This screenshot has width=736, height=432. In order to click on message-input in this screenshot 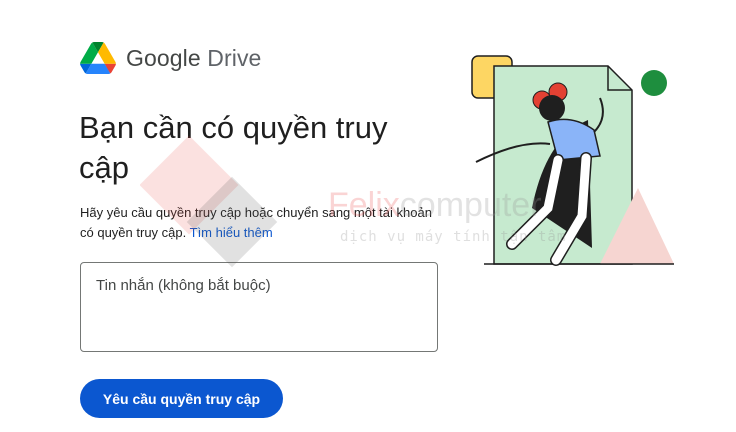, I will do `click(259, 307)`.